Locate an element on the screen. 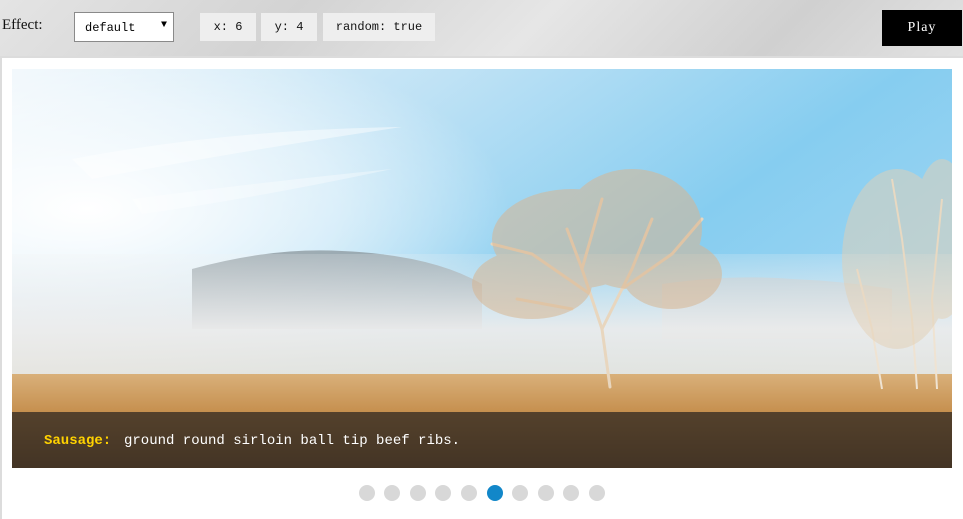 This screenshot has width=963, height=519. effect-select: default ▼ is located at coordinates (124, 27).